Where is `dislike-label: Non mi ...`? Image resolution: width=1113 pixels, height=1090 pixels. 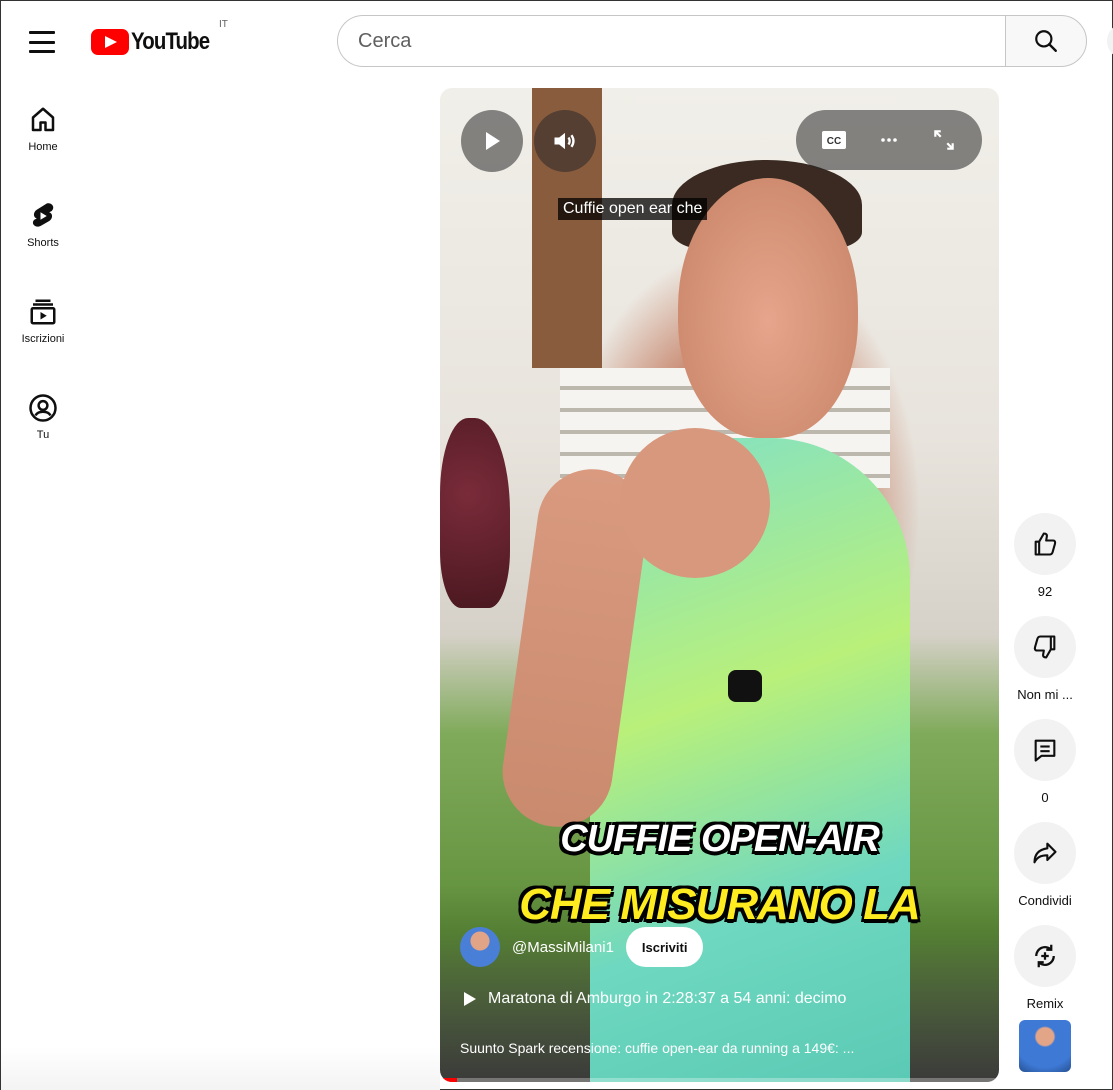 dislike-label: Non mi ... is located at coordinates (1045, 694).